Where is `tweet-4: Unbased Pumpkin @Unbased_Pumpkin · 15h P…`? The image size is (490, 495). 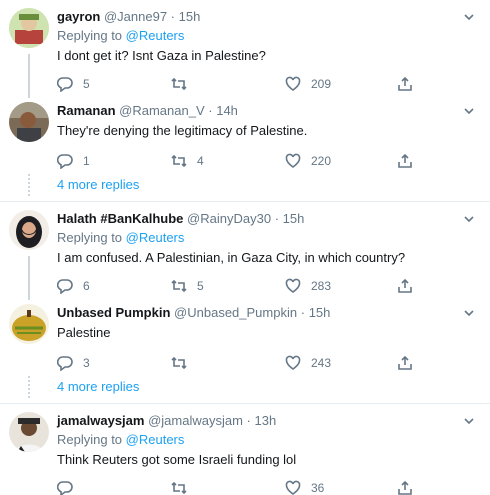 tweet-4: Unbased Pumpkin @Unbased_Pumpkin · 15h P… is located at coordinates (245, 337).